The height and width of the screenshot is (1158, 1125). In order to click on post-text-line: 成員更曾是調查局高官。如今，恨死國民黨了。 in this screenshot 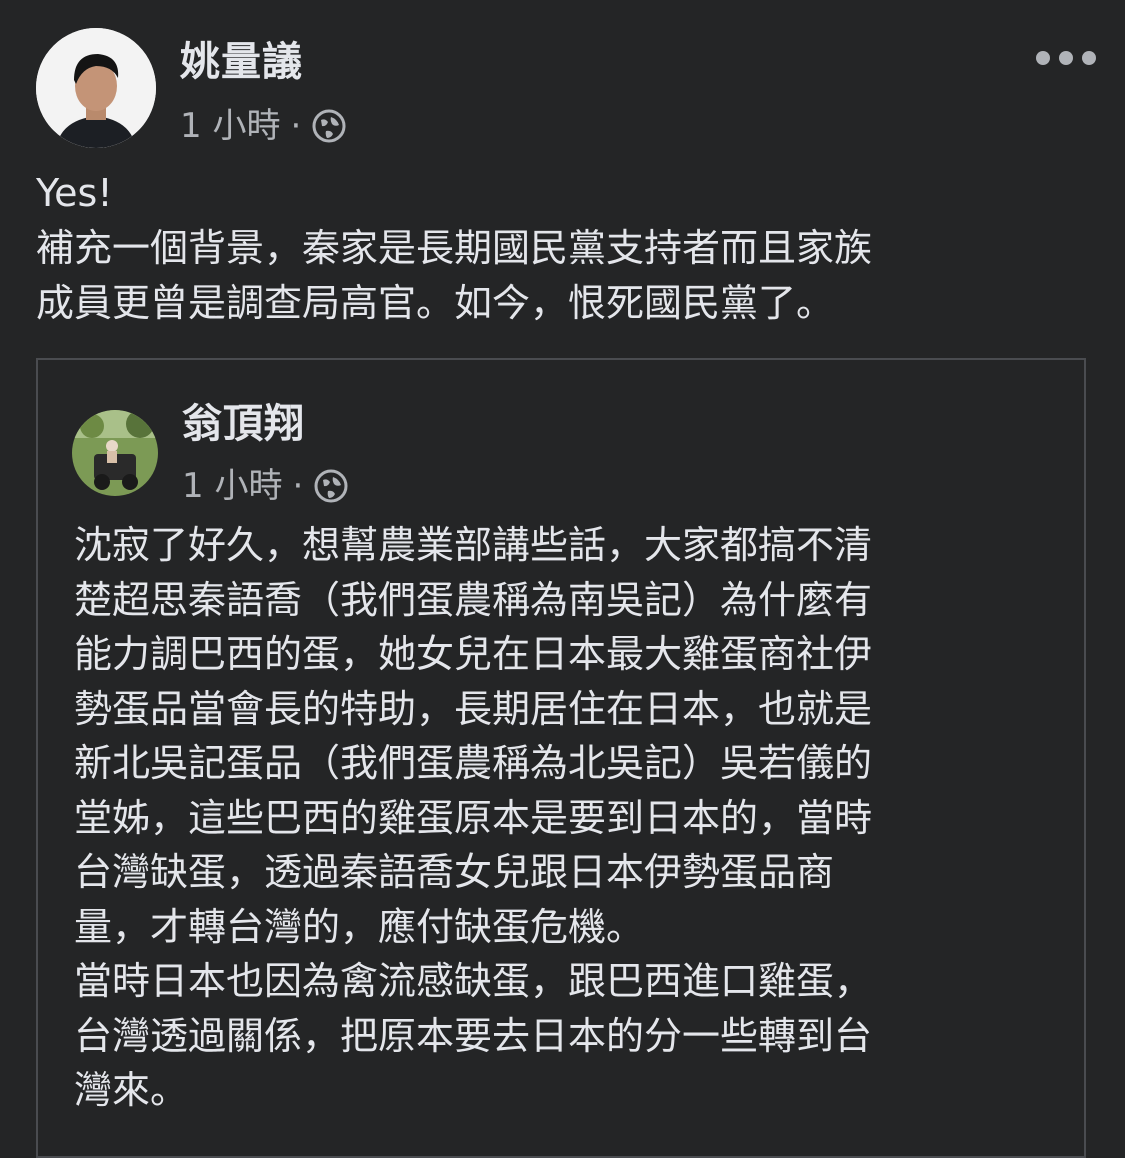, I will do `click(435, 303)`.